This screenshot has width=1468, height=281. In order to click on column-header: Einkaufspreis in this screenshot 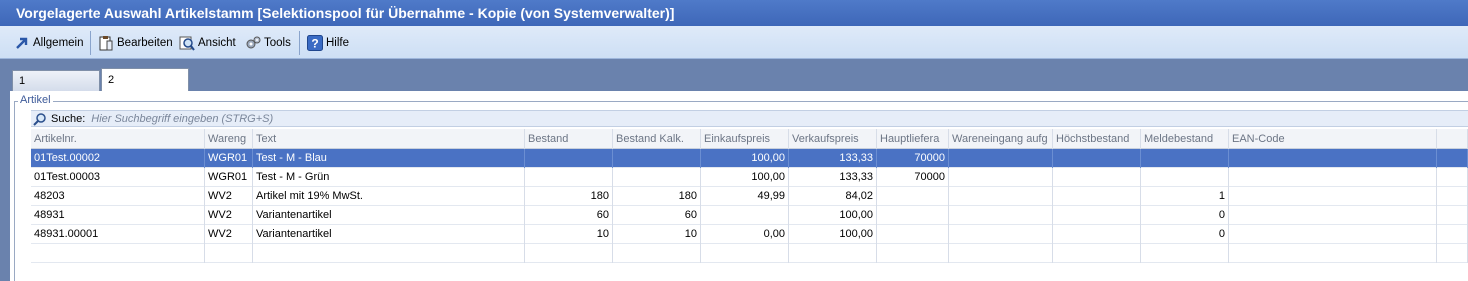, I will do `click(745, 139)`.